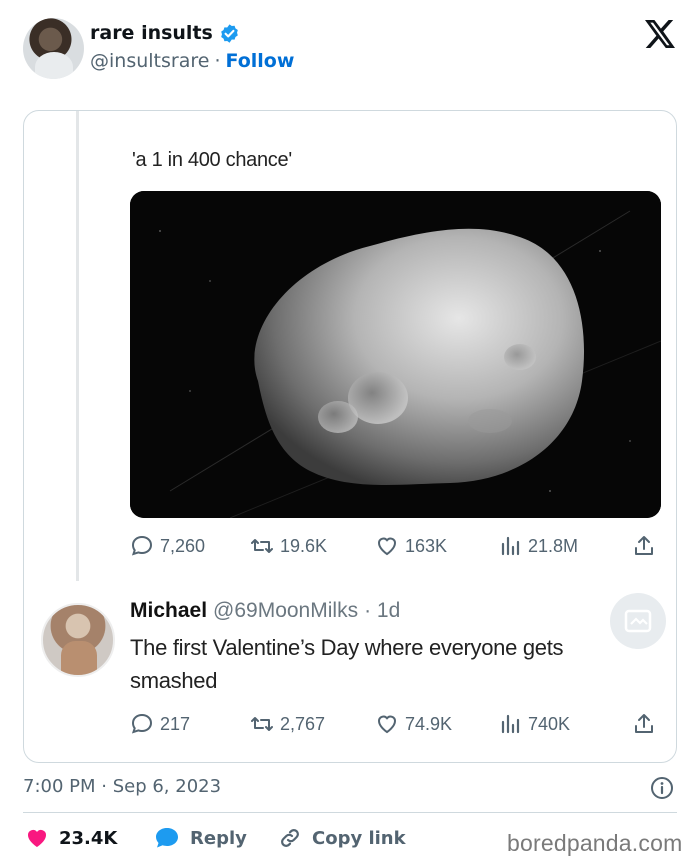 Image resolution: width=700 pixels, height=866 pixels. I want to click on reply-repost-count: 2,767, so click(287, 724).